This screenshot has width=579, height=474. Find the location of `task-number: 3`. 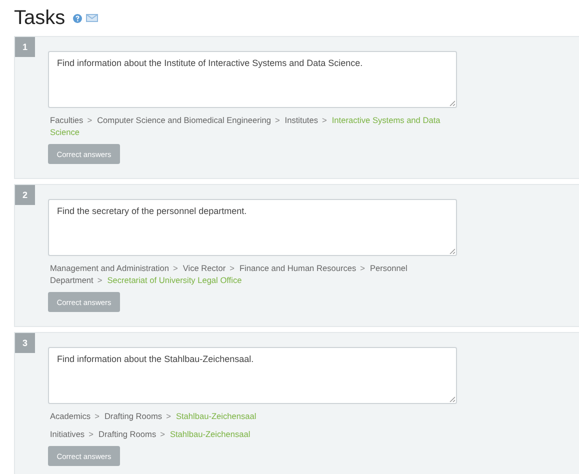

task-number: 3 is located at coordinates (25, 343).